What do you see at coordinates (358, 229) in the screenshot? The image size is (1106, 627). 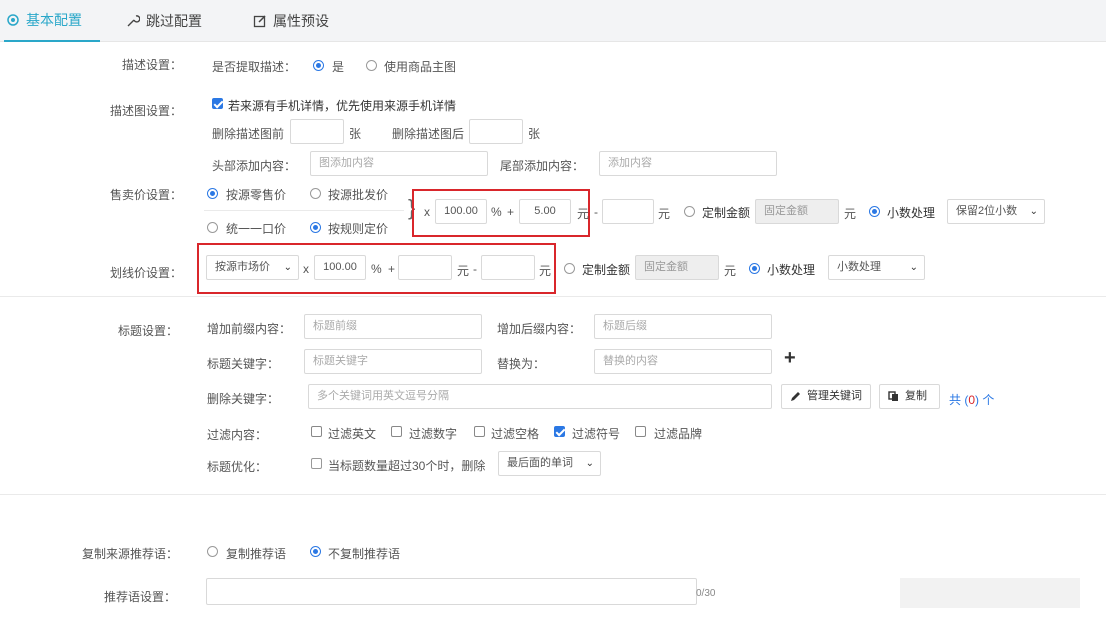 I see `radio-rule-price-label: 按规则定价` at bounding box center [358, 229].